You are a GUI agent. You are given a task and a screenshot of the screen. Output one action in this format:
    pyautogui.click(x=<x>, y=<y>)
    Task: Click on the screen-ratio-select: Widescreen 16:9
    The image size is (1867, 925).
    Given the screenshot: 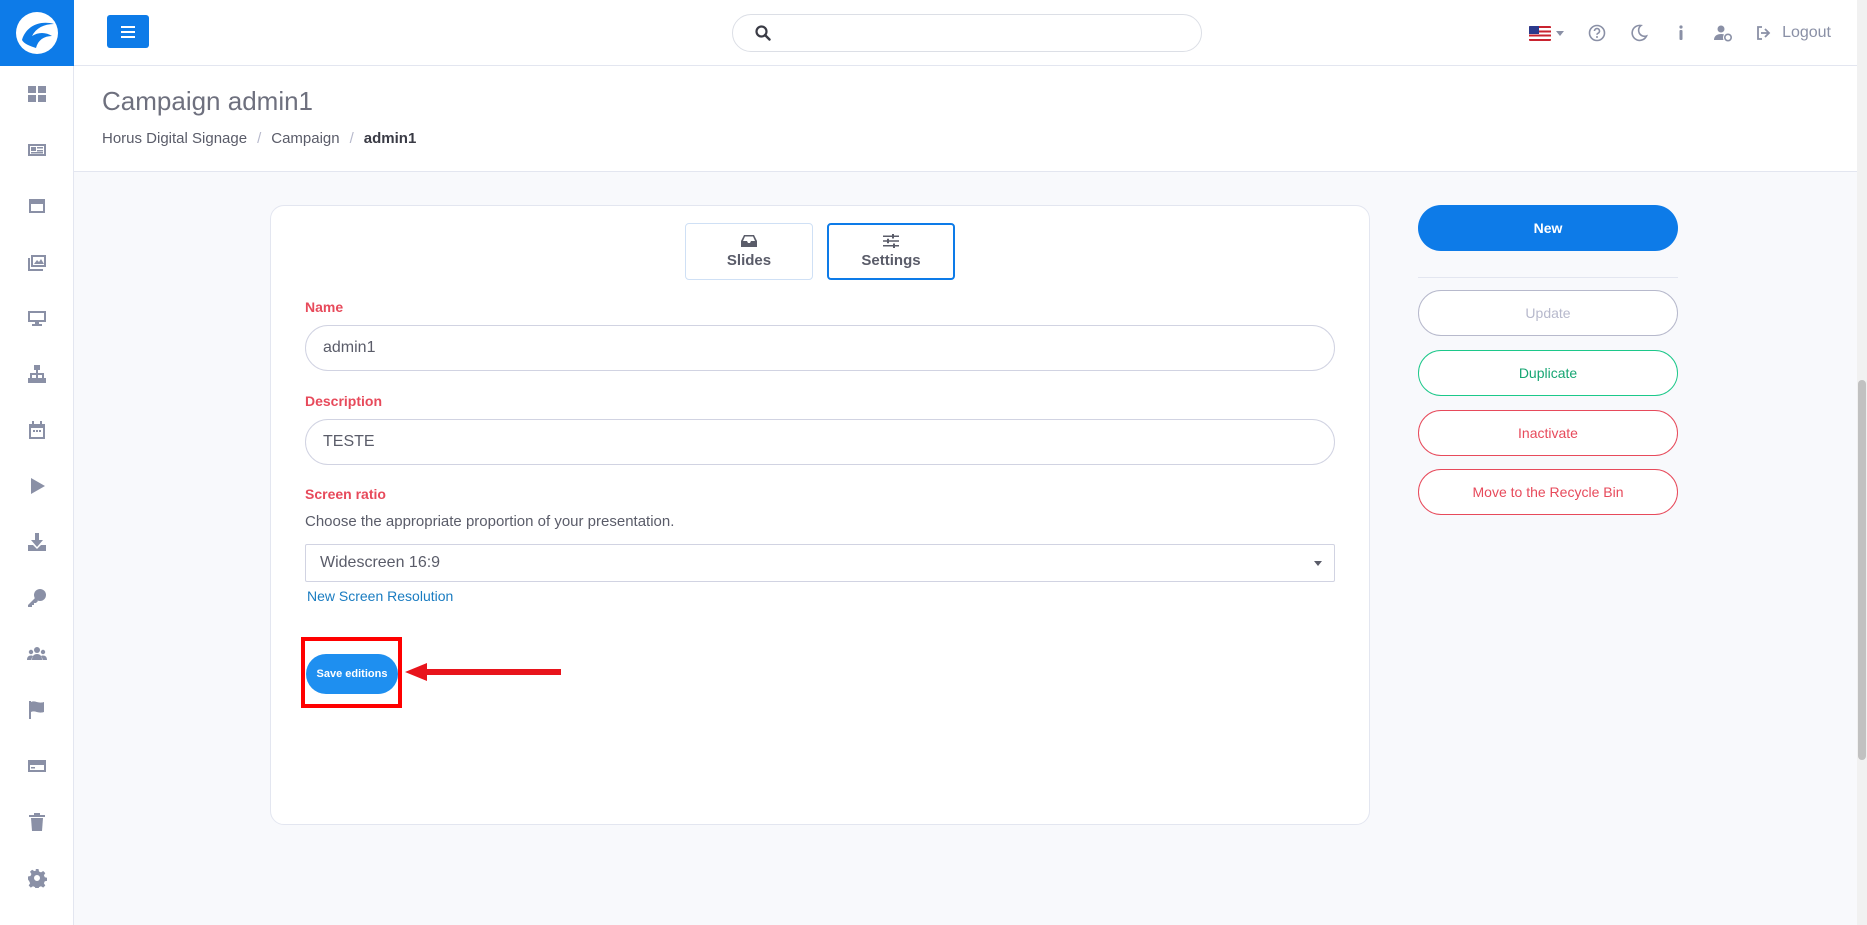 What is the action you would take?
    pyautogui.click(x=820, y=563)
    